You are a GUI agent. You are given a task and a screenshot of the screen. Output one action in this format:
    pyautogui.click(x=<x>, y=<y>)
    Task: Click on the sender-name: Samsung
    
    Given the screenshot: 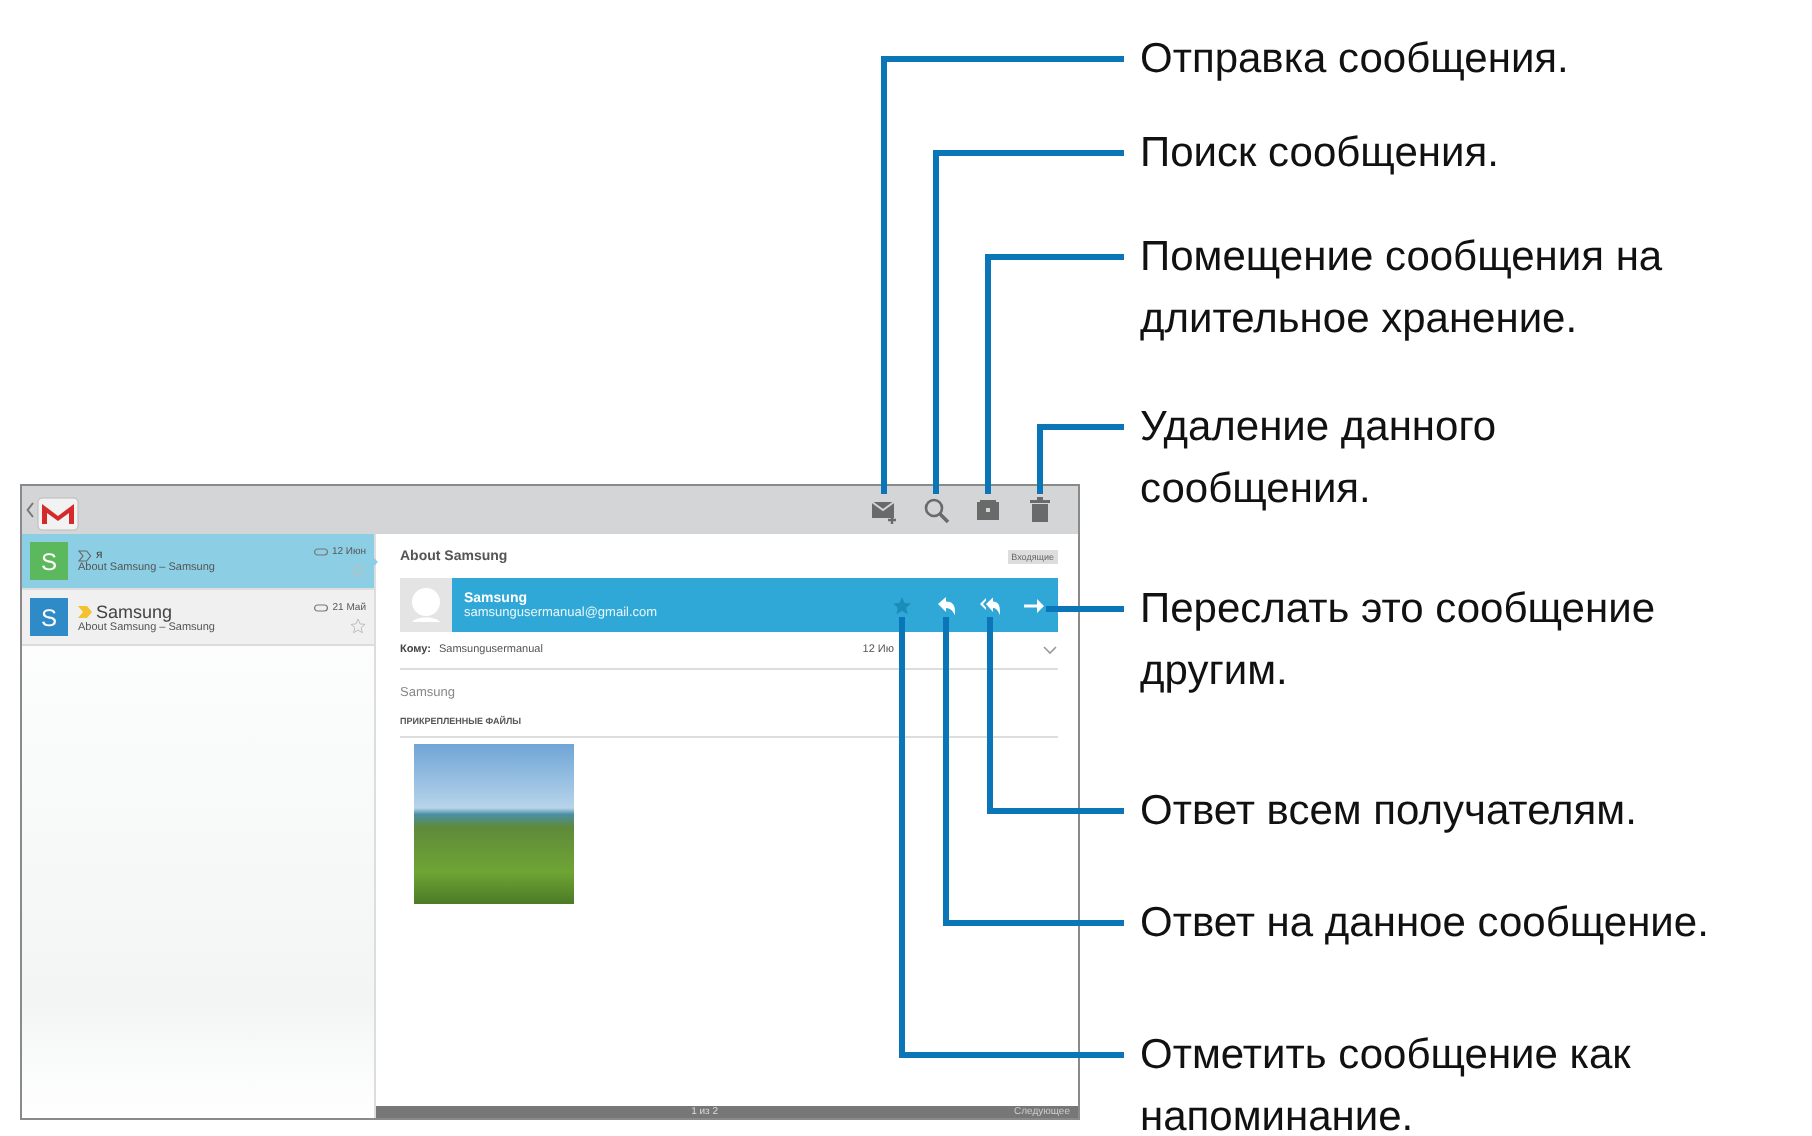 What is the action you would take?
    pyautogui.click(x=134, y=611)
    